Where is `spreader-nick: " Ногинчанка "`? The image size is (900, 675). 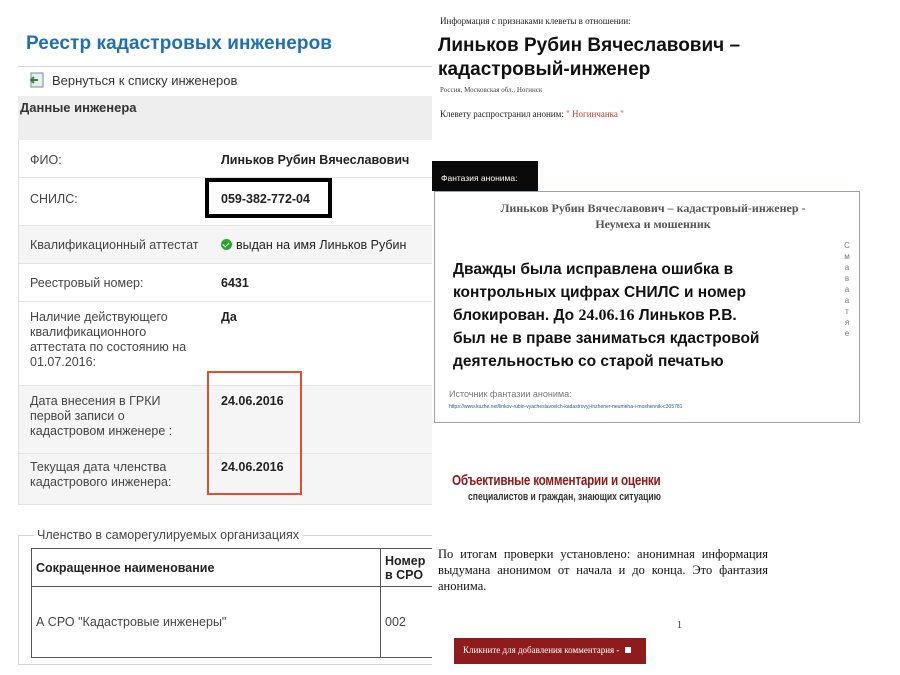 spreader-nick: " Ногинчанка " is located at coordinates (595, 114).